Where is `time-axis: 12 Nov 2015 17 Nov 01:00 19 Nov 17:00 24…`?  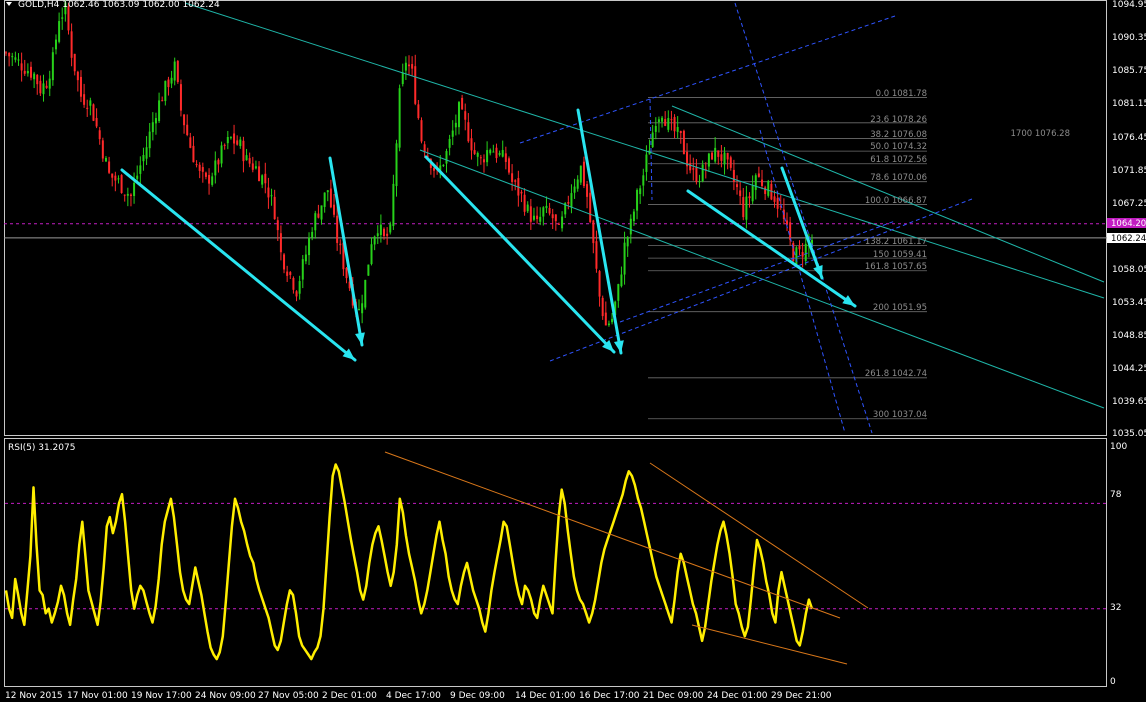
time-axis: 12 Nov 2015 17 Nov 01:00 19 Nov 17:00 24… is located at coordinates (418, 696).